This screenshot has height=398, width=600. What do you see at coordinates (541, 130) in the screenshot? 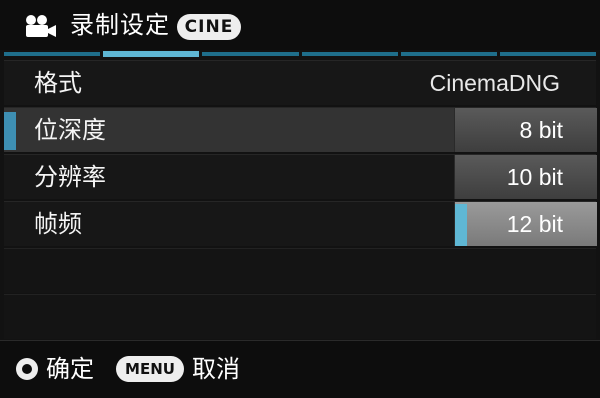
I see `option-label-8bit: 8 bit` at bounding box center [541, 130].